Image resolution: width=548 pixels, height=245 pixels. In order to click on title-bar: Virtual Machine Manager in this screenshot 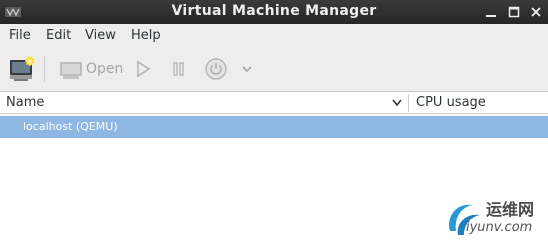, I will do `click(274, 12)`.